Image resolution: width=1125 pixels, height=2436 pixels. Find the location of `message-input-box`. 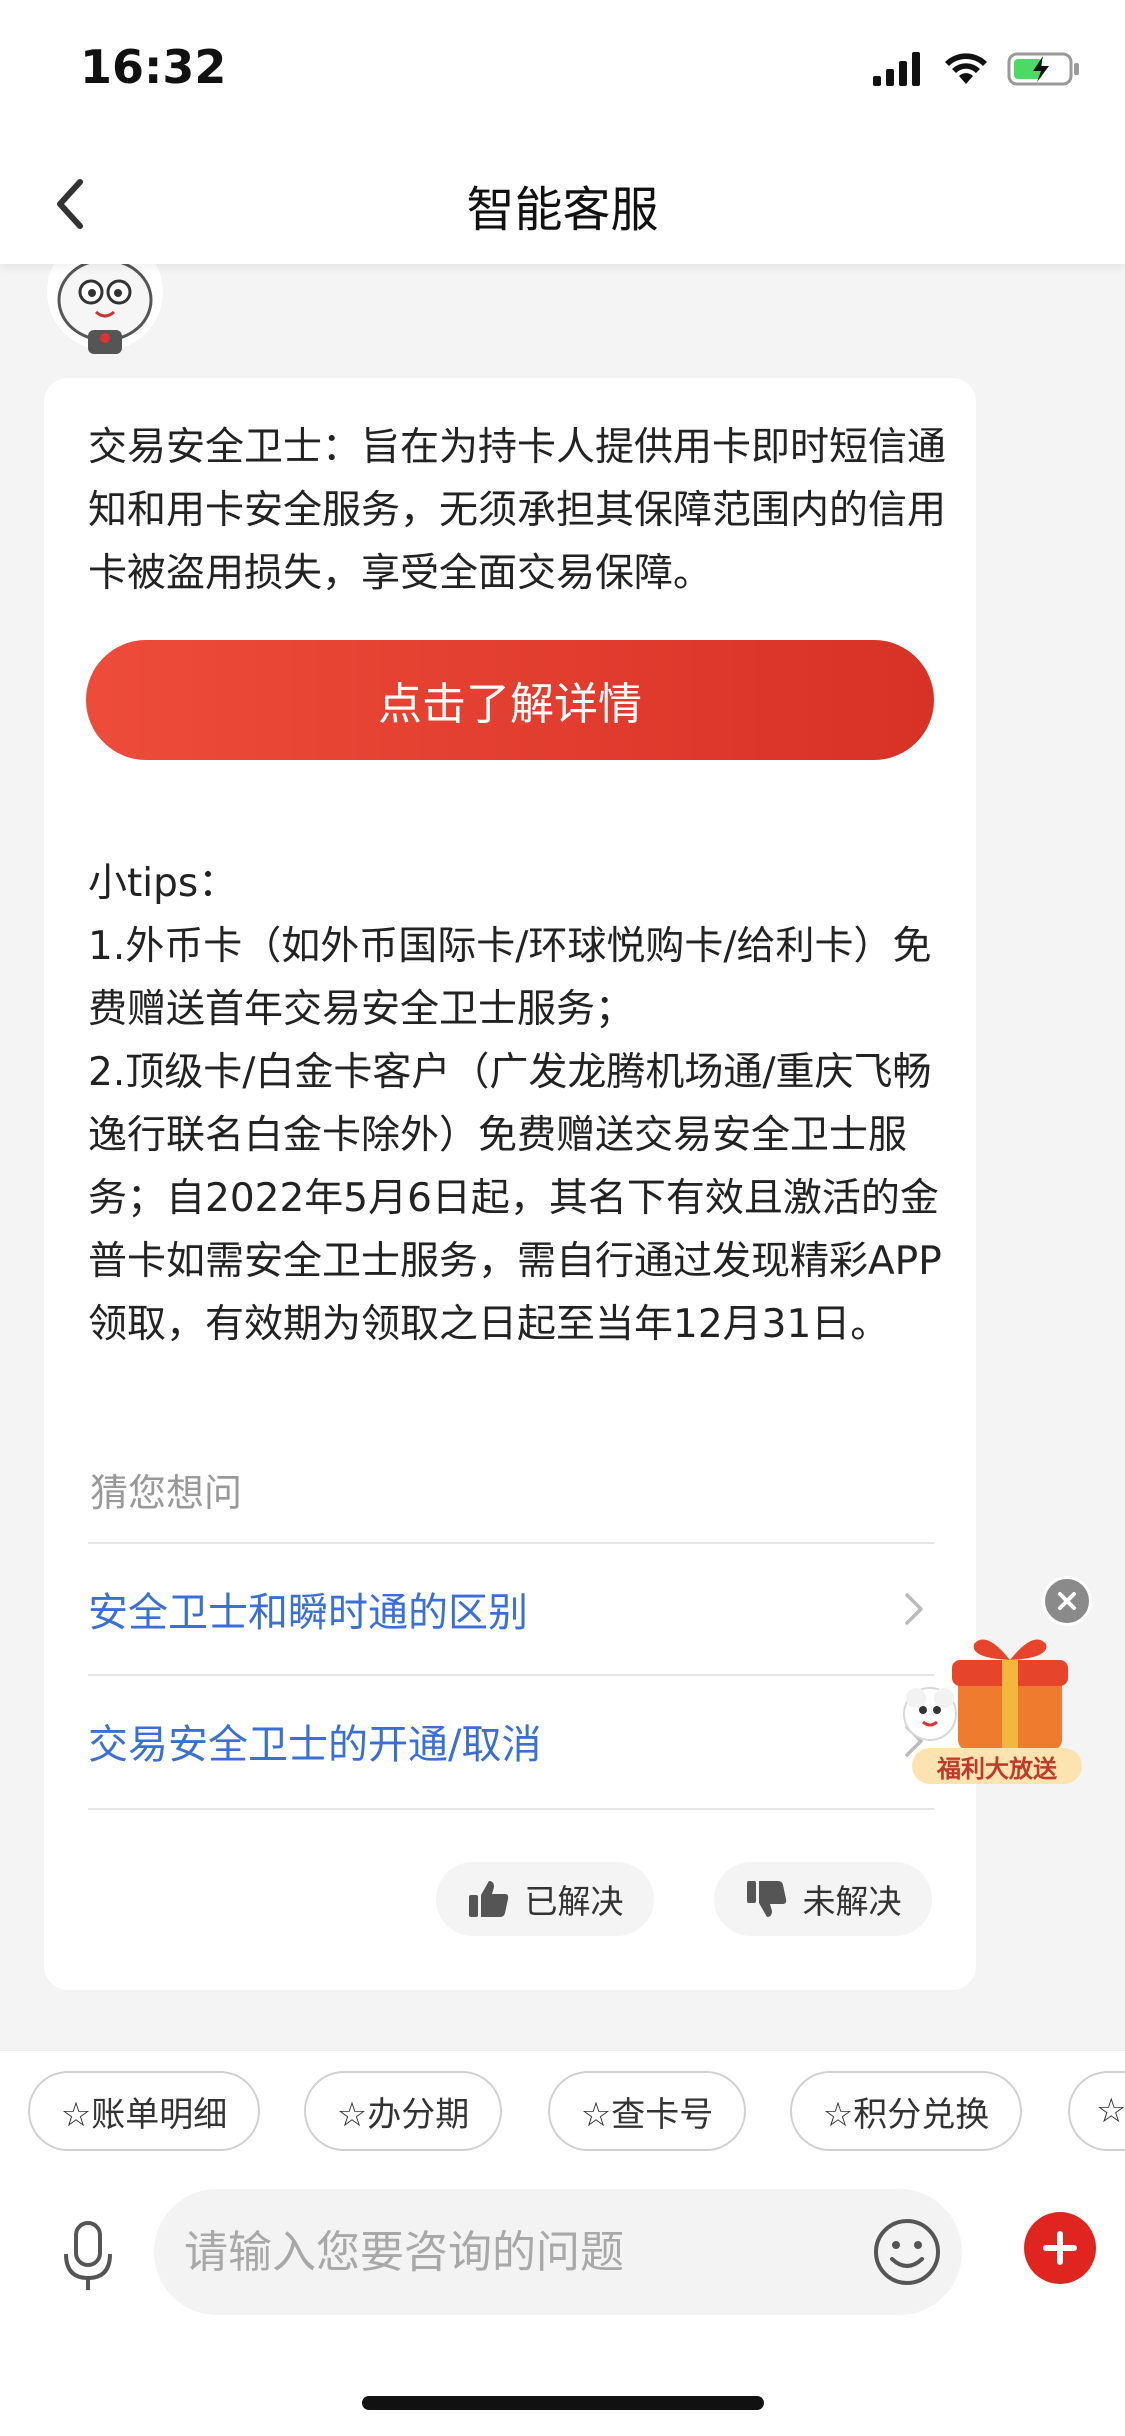

message-input-box is located at coordinates (558, 2252).